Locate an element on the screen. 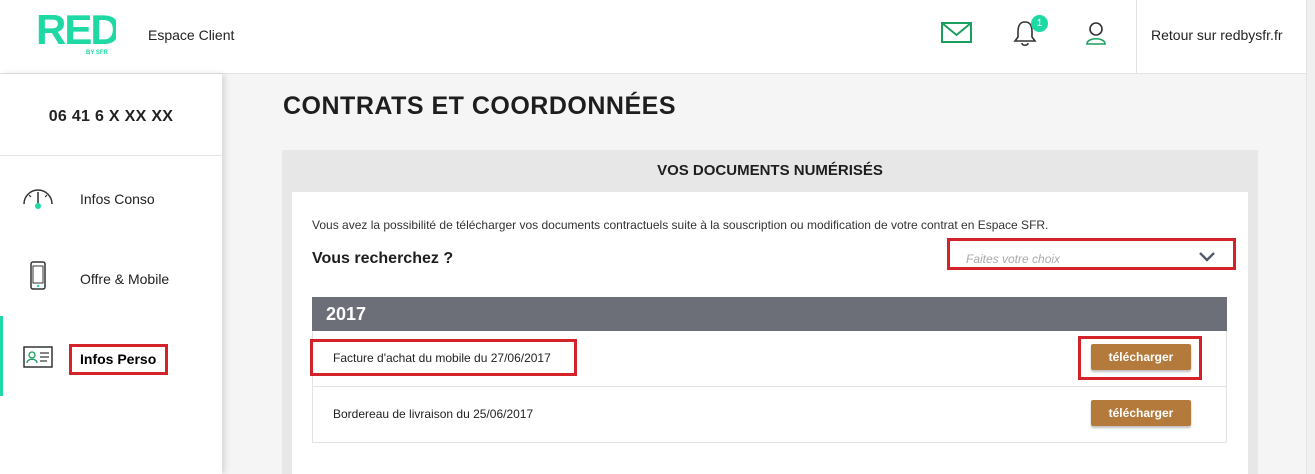  retour-redbysfr-link: Retour sur redbysfr.fr is located at coordinates (1217, 35).